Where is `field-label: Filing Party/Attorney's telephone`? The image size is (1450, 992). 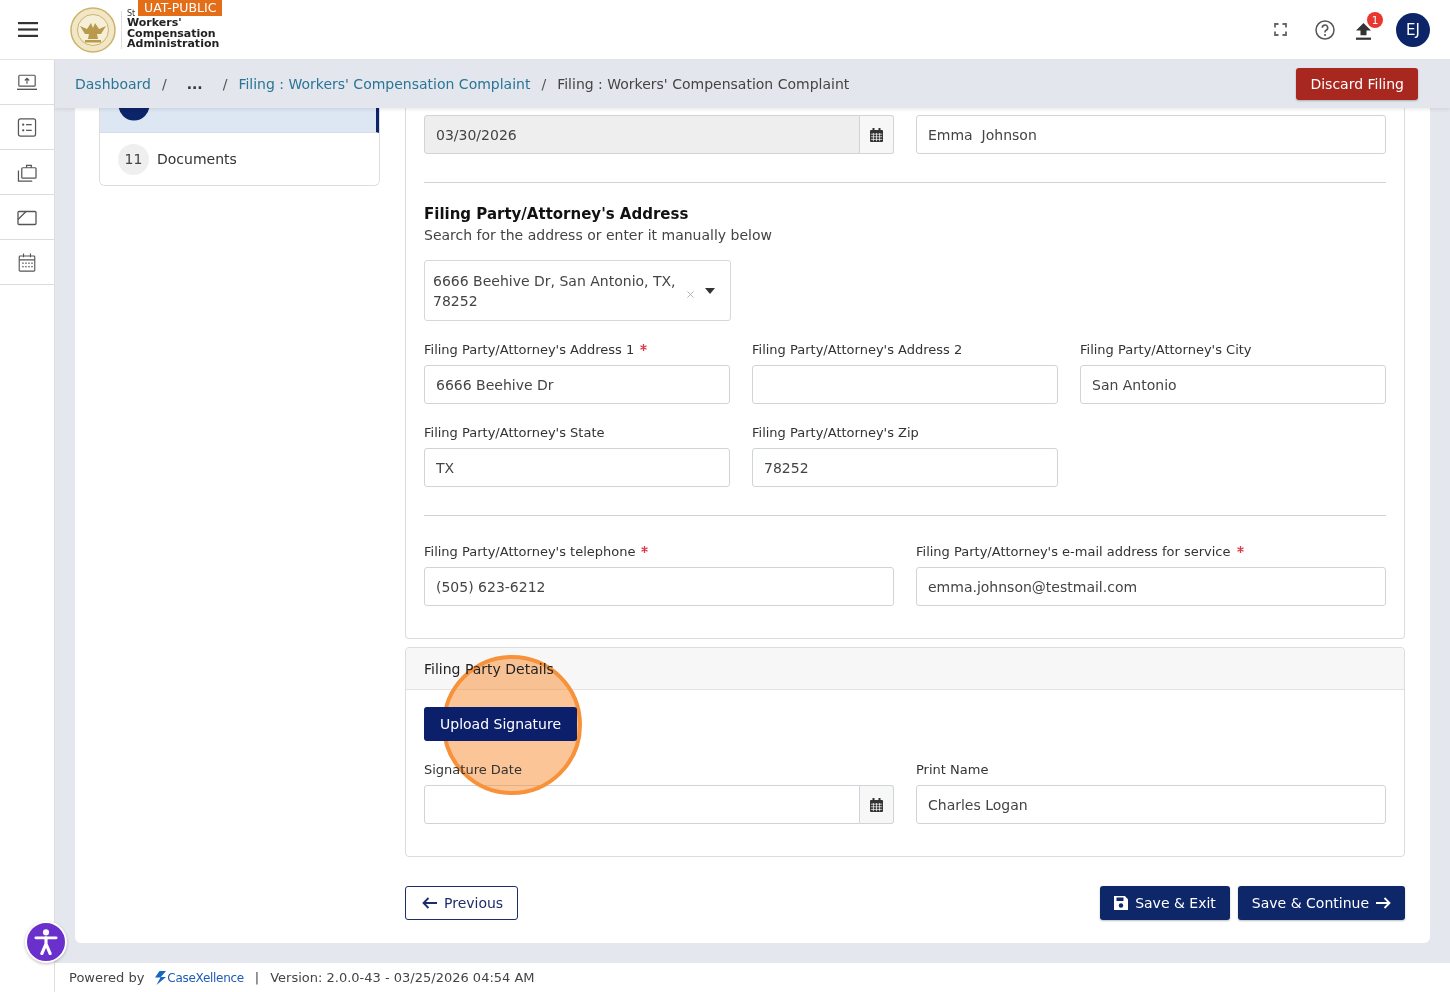
field-label: Filing Party/Attorney's telephone is located at coordinates (530, 551).